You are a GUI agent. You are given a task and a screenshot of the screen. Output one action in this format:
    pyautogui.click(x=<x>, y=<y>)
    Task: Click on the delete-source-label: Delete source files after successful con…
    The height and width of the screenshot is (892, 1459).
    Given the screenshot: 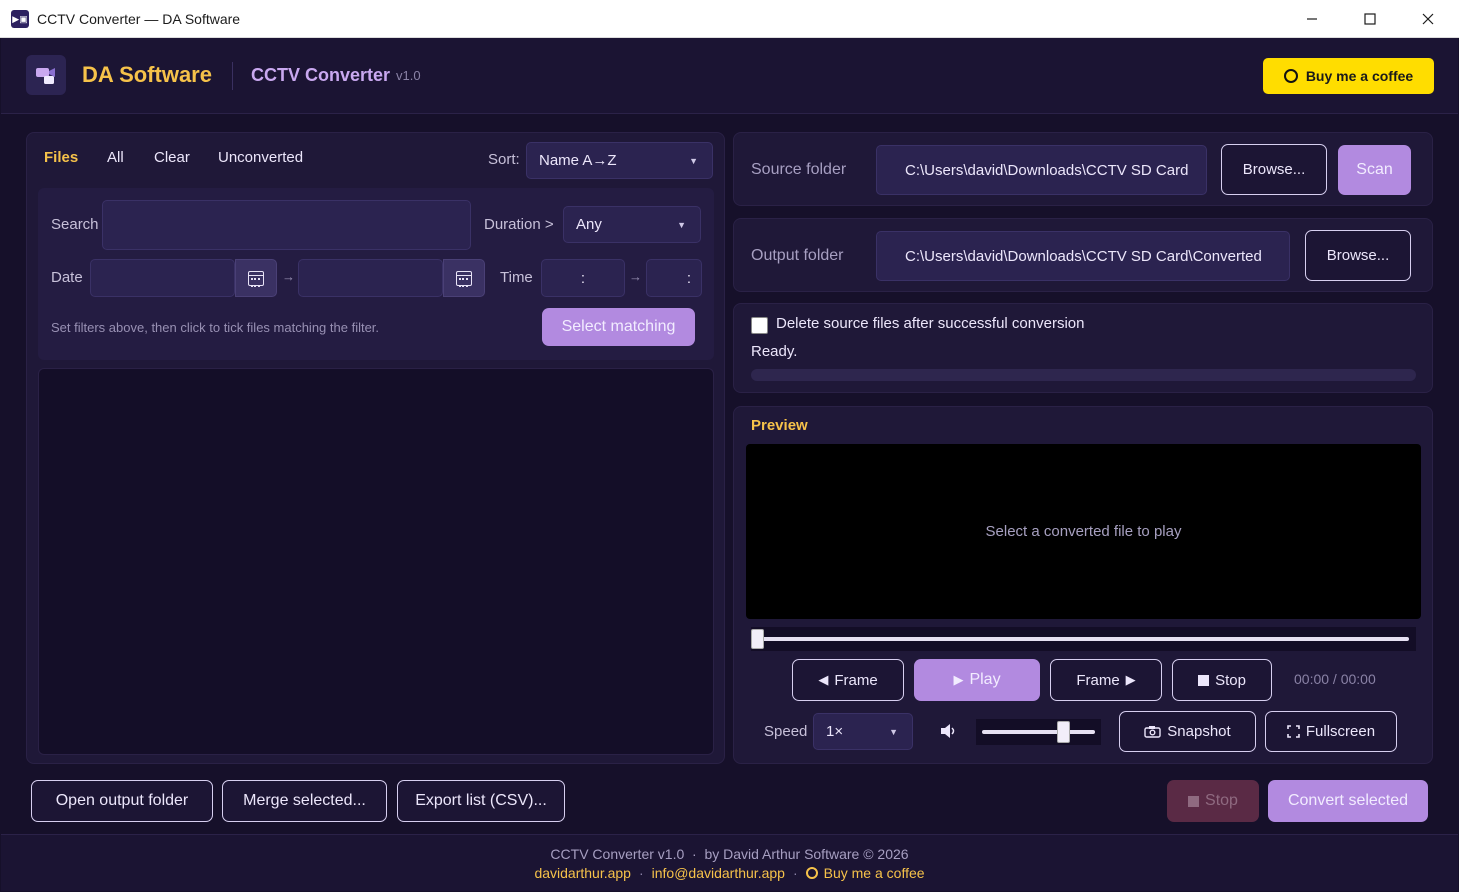 What is the action you would take?
    pyautogui.click(x=930, y=323)
    